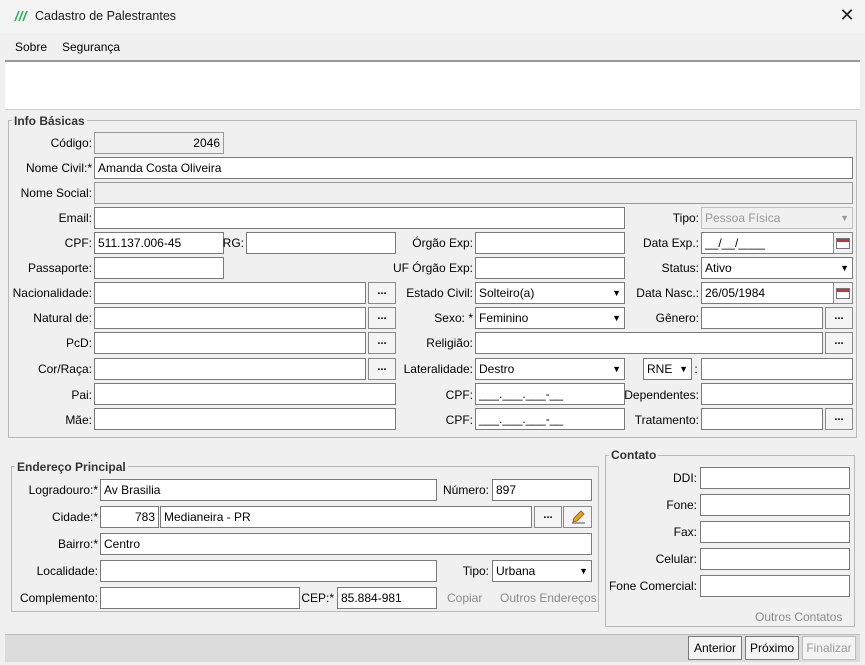 The width and height of the screenshot is (865, 665). What do you see at coordinates (548, 598) in the screenshot?
I see `outros-enderecos-button: Outros Endereços` at bounding box center [548, 598].